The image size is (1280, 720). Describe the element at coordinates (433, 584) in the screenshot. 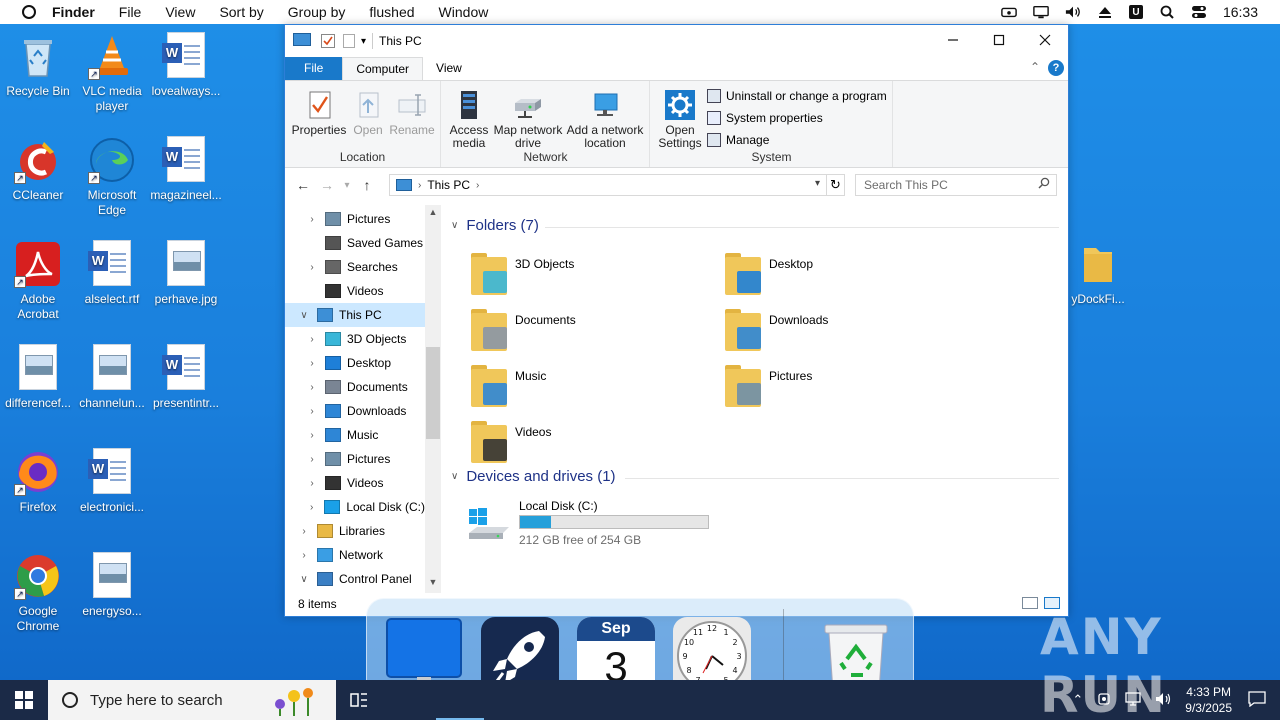

I see `scroll-down-icon: ▼` at that location.